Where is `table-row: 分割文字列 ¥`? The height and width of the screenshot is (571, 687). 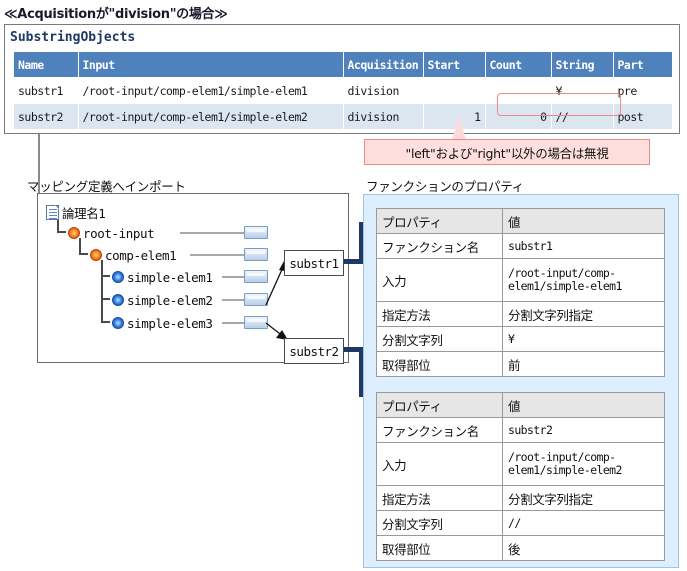 table-row: 分割文字列 ¥ is located at coordinates (520, 339).